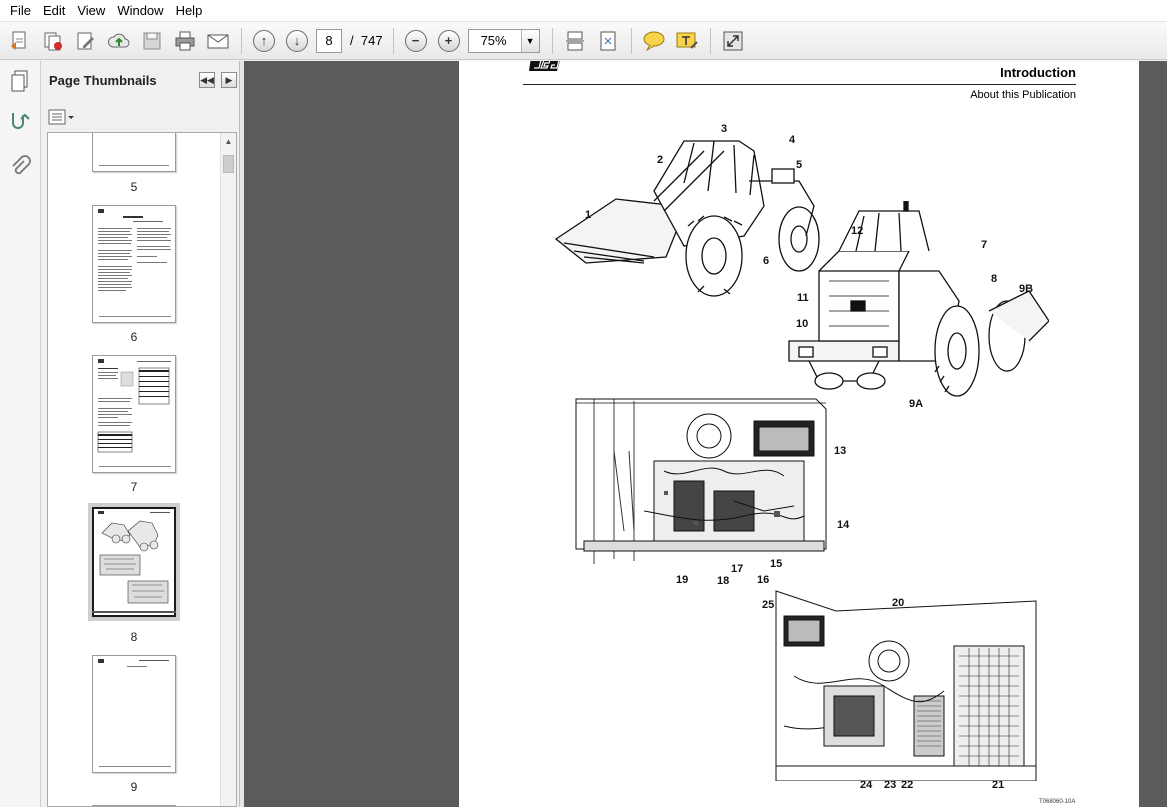 Image resolution: width=1167 pixels, height=807 pixels. Describe the element at coordinates (733, 41) in the screenshot. I see `full-screen-icon` at that location.